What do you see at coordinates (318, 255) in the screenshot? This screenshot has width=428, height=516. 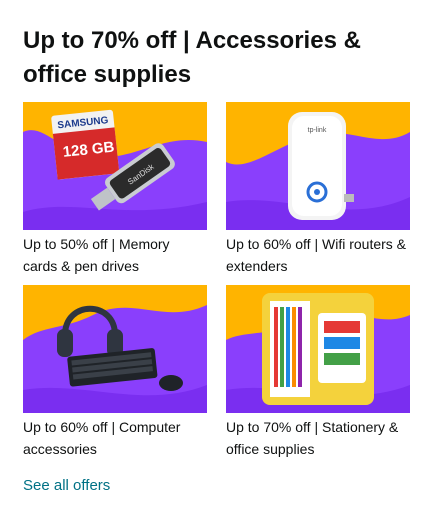 I see `tile-label: Up to 60% off | Wifi routers & extenders` at bounding box center [318, 255].